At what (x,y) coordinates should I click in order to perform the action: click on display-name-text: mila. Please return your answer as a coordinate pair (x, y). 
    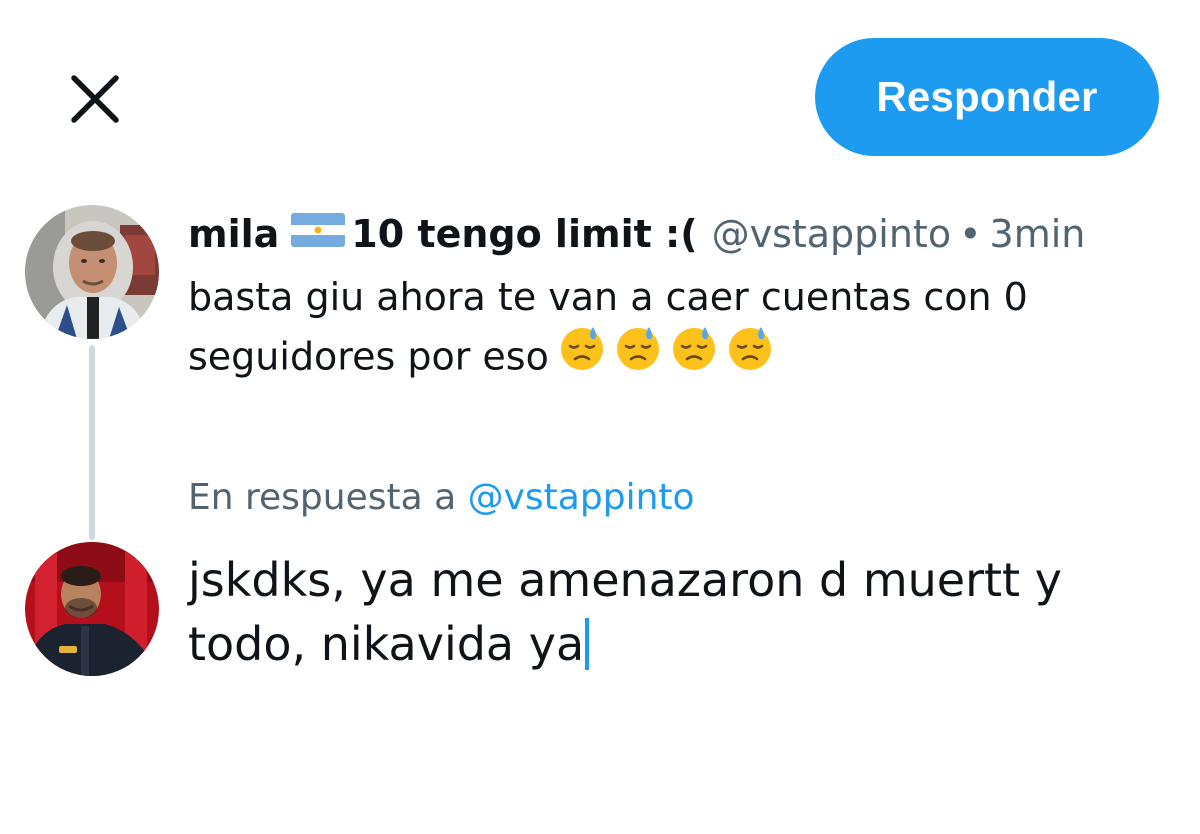
    Looking at the image, I should click on (234, 234).